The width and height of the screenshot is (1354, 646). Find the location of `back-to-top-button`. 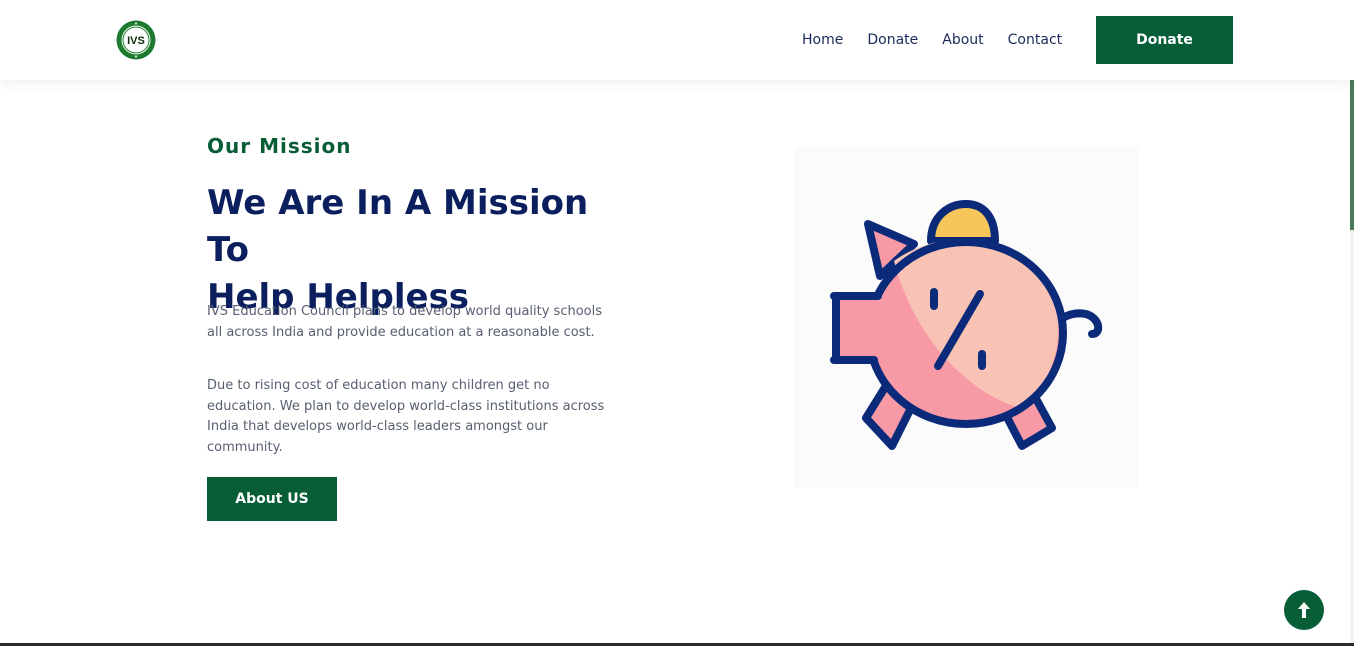

back-to-top-button is located at coordinates (1304, 610).